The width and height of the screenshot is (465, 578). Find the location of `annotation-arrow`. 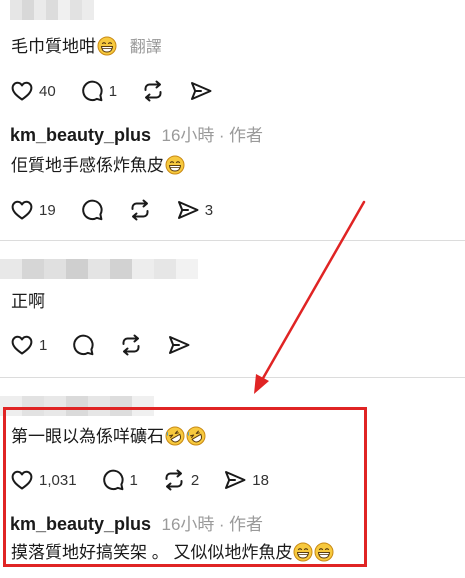

annotation-arrow is located at coordinates (310, 297).